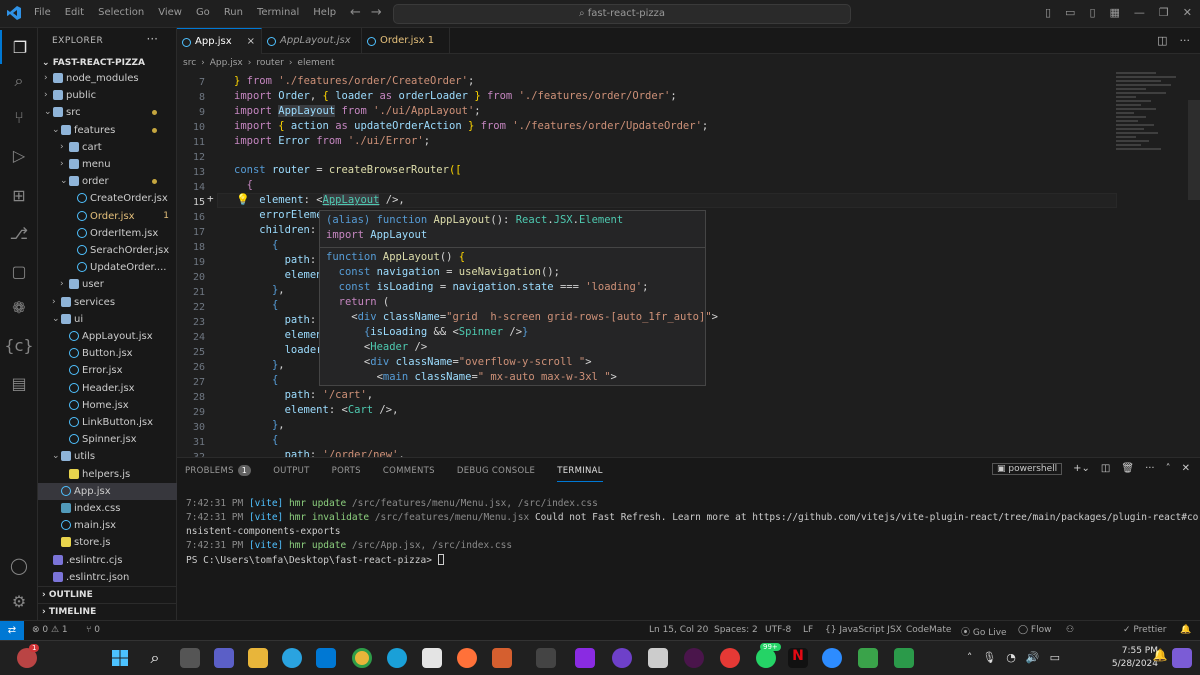  What do you see at coordinates (736, 630) in the screenshot?
I see `indentation: Spaces: 2` at bounding box center [736, 630].